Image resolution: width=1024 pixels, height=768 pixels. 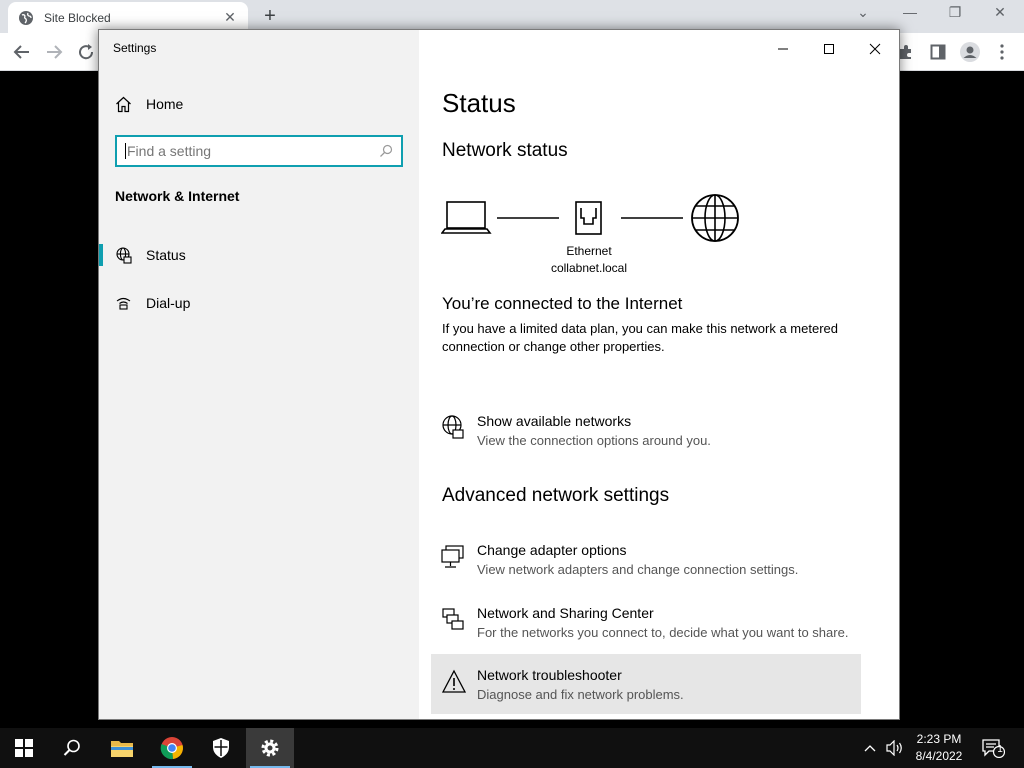 I want to click on setting-title: Network and Sharing Center, so click(x=565, y=613).